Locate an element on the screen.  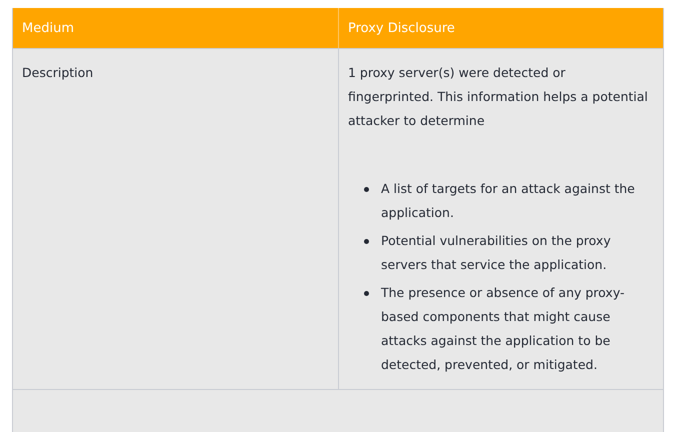
row-label: Description is located at coordinates (58, 72).